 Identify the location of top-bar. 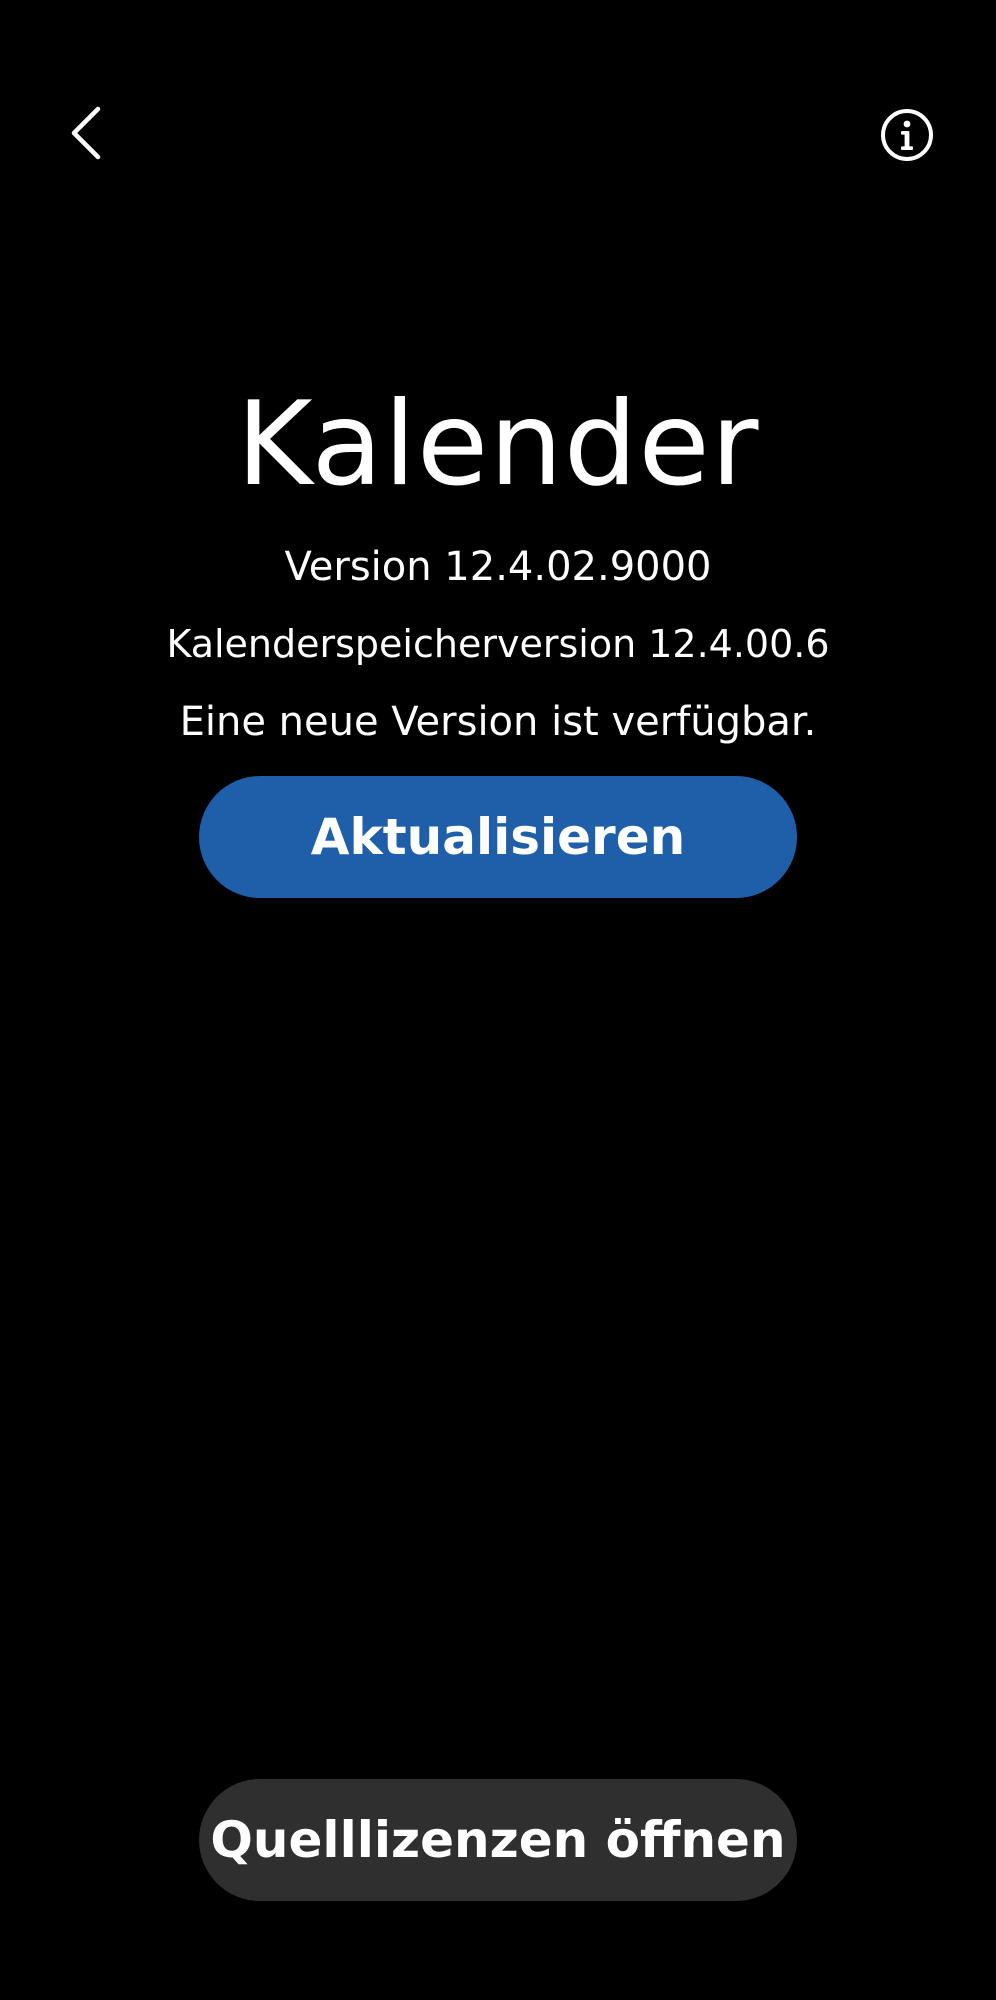
(498, 130).